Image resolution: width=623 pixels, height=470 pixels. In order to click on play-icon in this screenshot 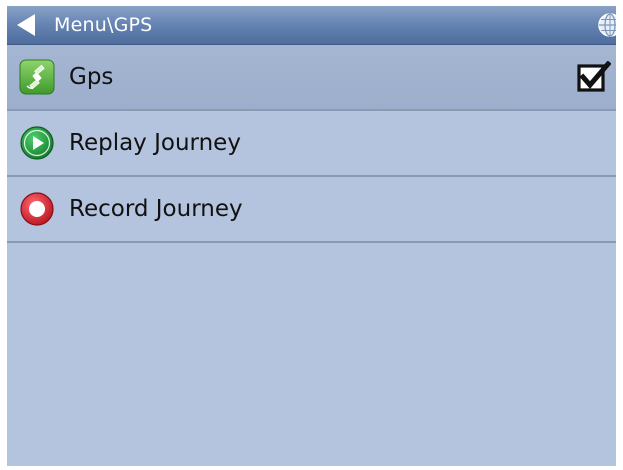, I will do `click(37, 143)`.